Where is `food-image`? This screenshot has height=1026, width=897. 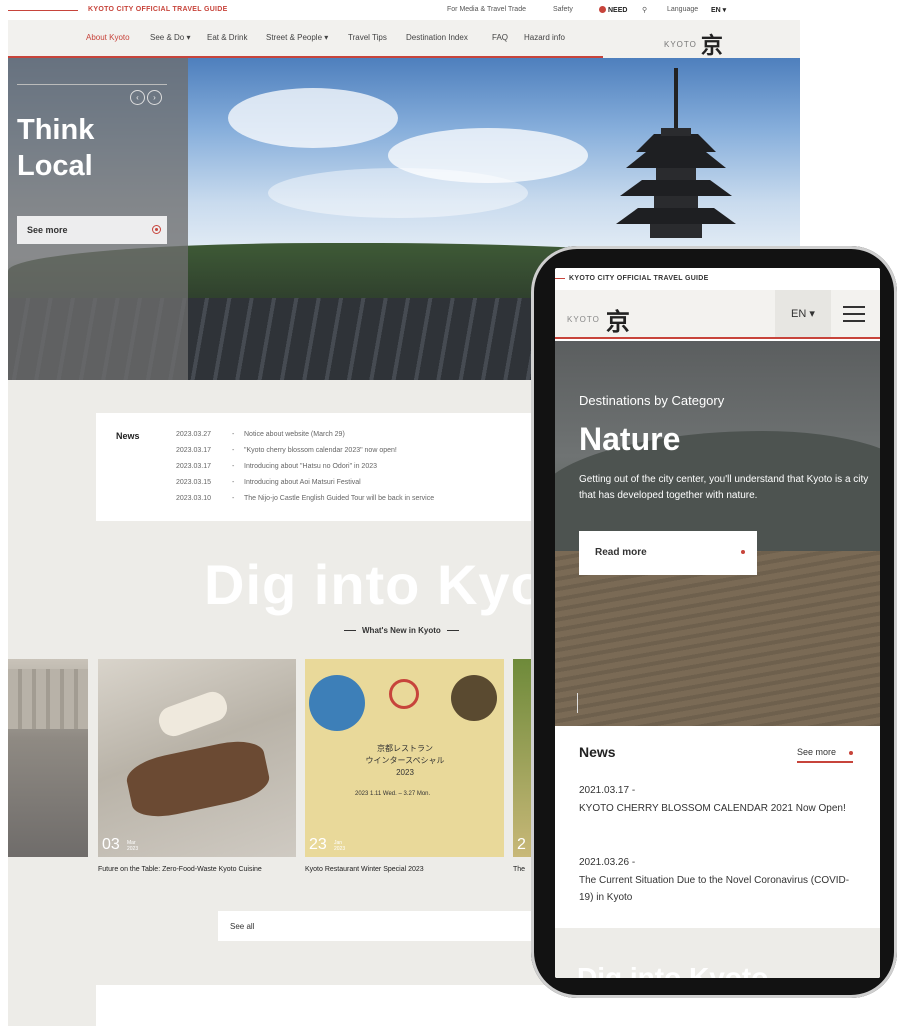 food-image is located at coordinates (198, 779).